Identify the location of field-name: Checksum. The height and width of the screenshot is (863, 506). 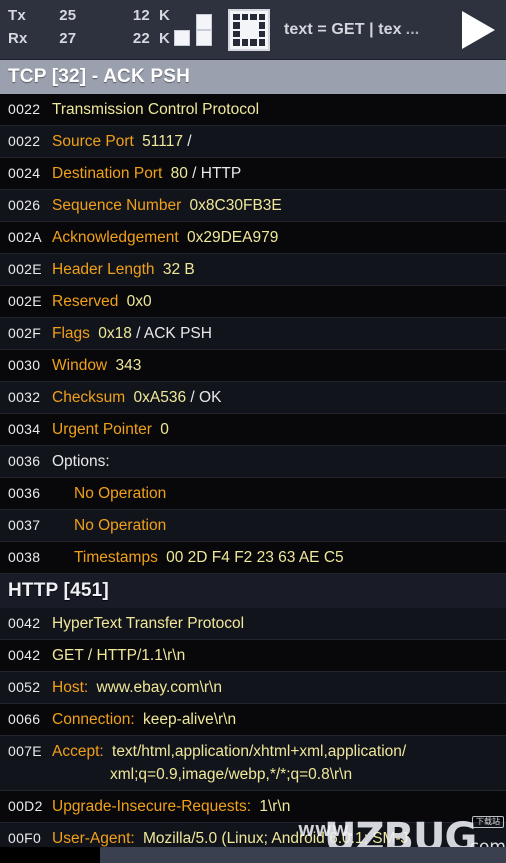
(89, 397).